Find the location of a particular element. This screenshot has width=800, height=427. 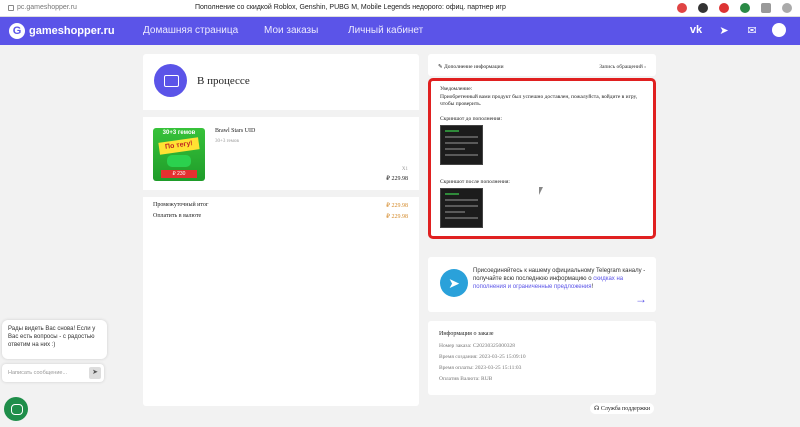

extensions-bar is located at coordinates (734, 8).